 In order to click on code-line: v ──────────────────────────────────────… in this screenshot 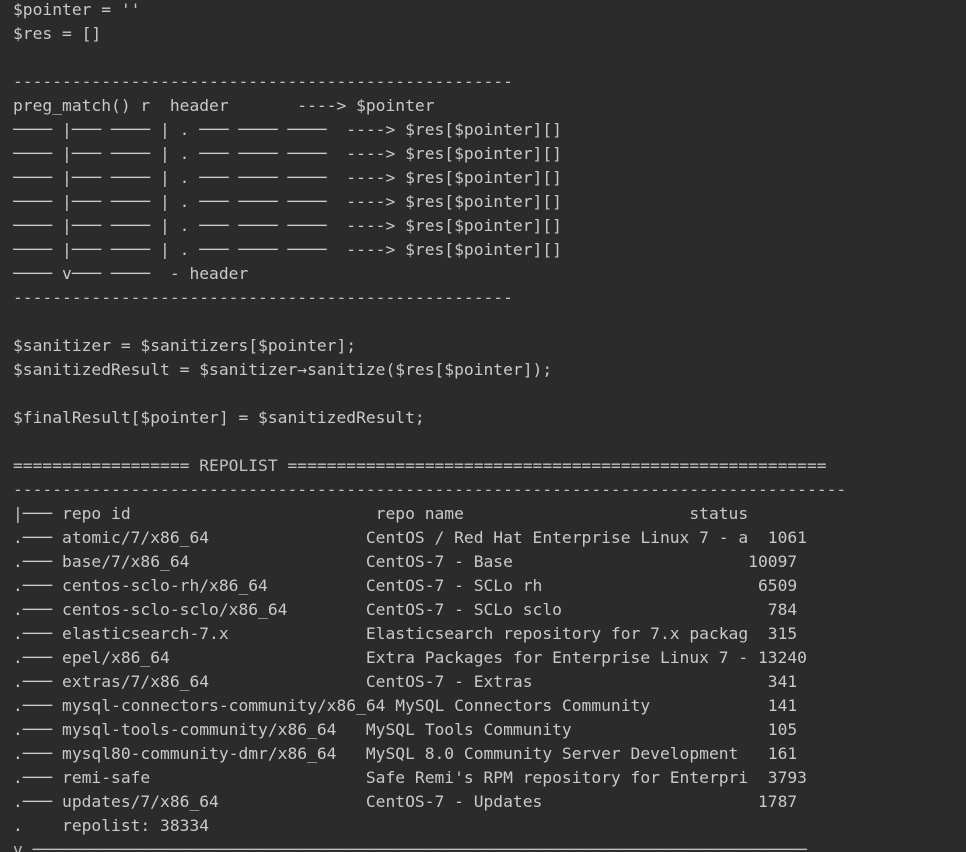, I will do `click(489, 845)`.